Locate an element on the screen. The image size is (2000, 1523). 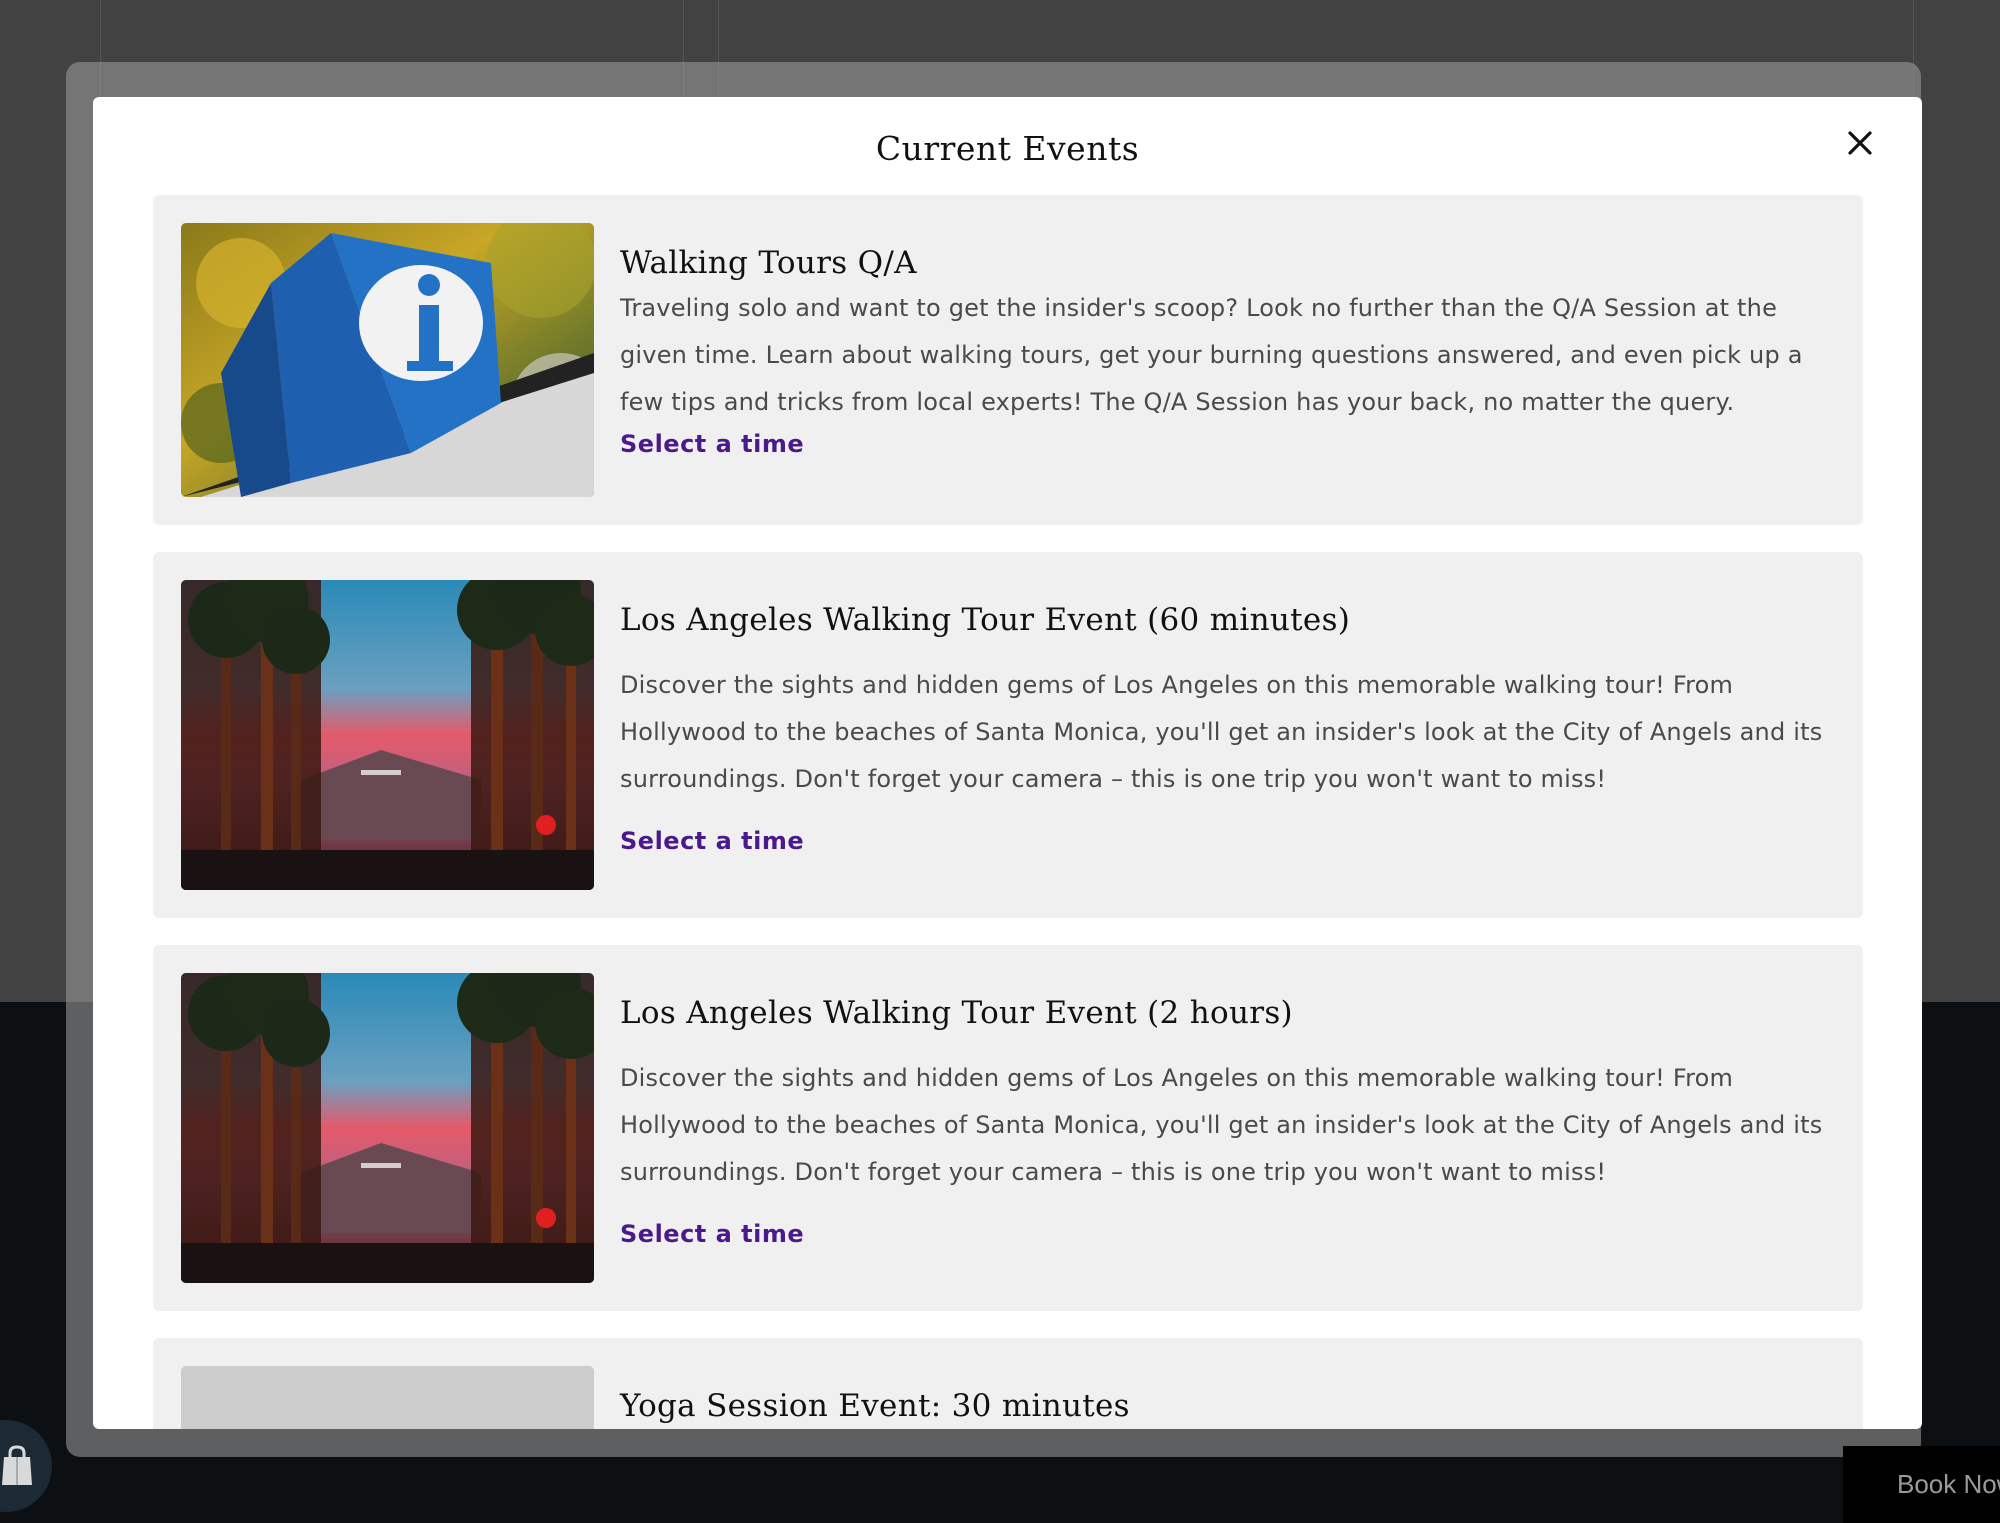
event-card: Yoga Session Event: 30 minutes is located at coordinates (1008, 1383).